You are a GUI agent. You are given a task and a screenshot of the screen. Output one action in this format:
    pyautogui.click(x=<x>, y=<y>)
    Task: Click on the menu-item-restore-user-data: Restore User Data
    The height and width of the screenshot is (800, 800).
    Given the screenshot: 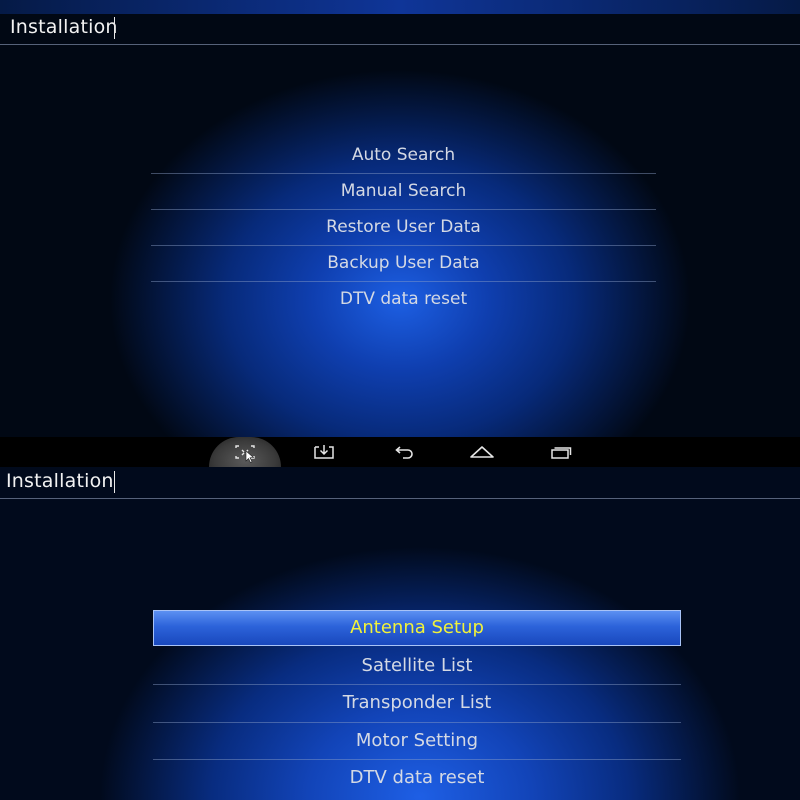 What is the action you would take?
    pyautogui.click(x=403, y=228)
    